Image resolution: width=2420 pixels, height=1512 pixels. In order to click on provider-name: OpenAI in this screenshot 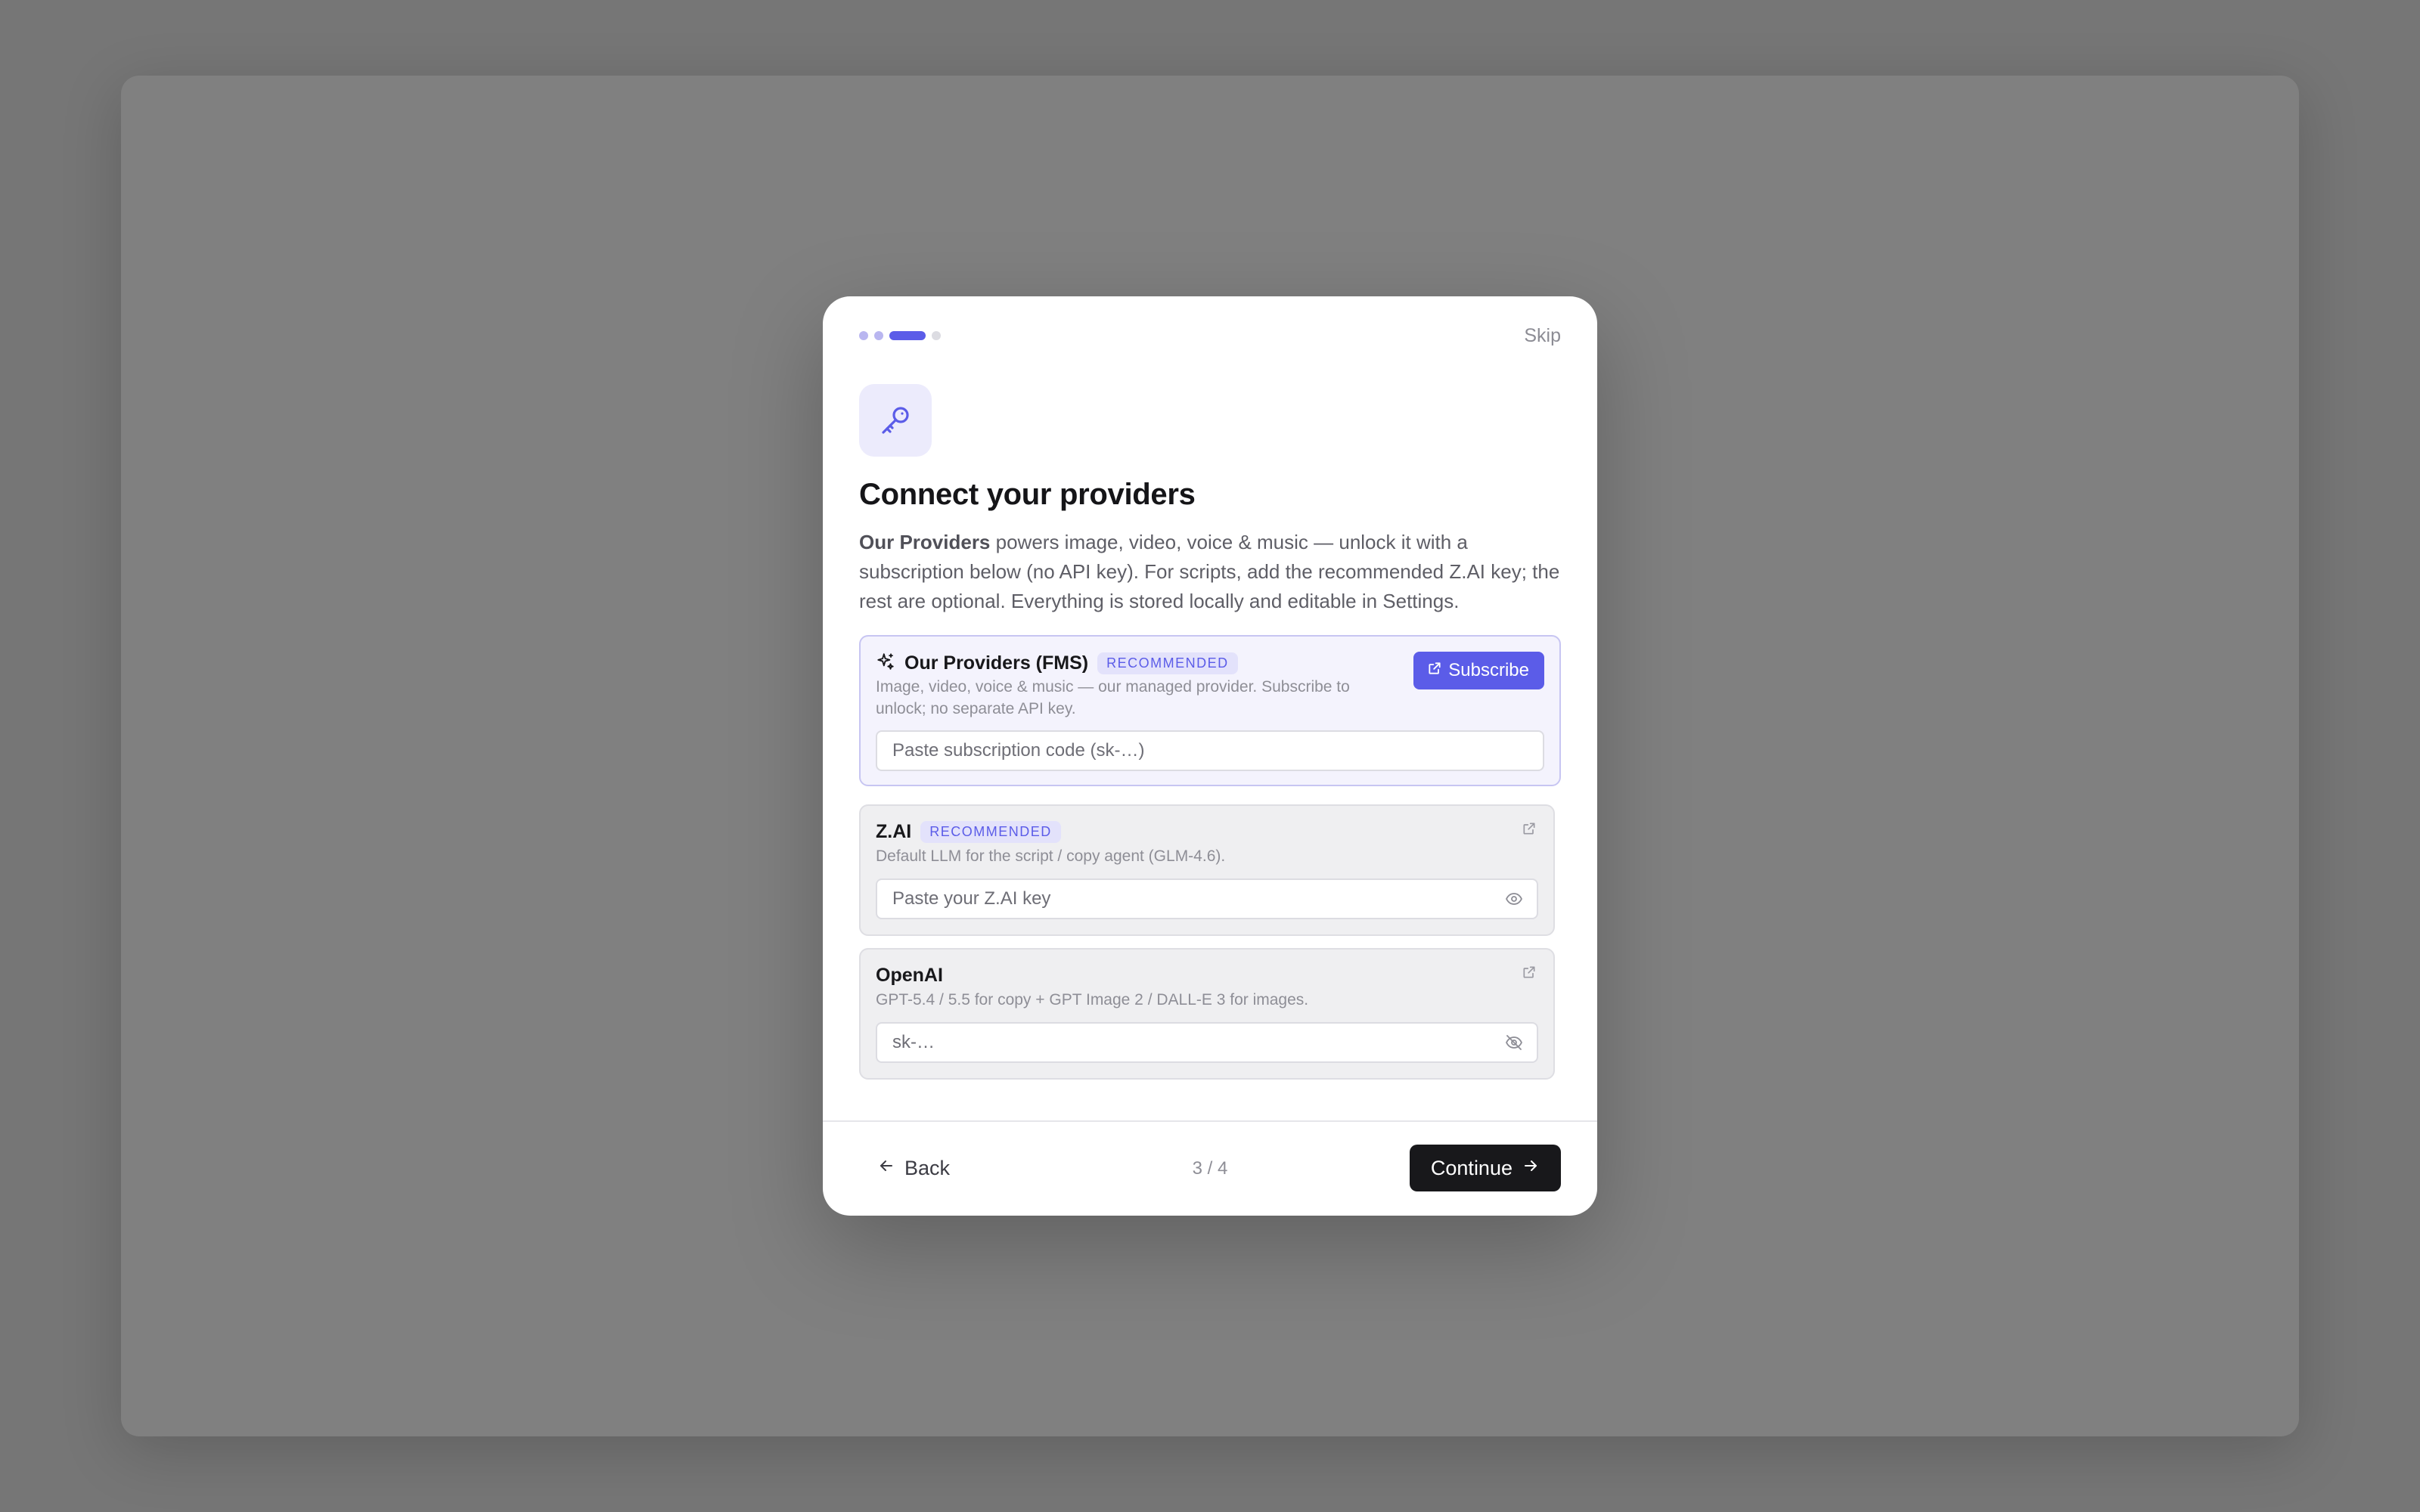, I will do `click(909, 975)`.